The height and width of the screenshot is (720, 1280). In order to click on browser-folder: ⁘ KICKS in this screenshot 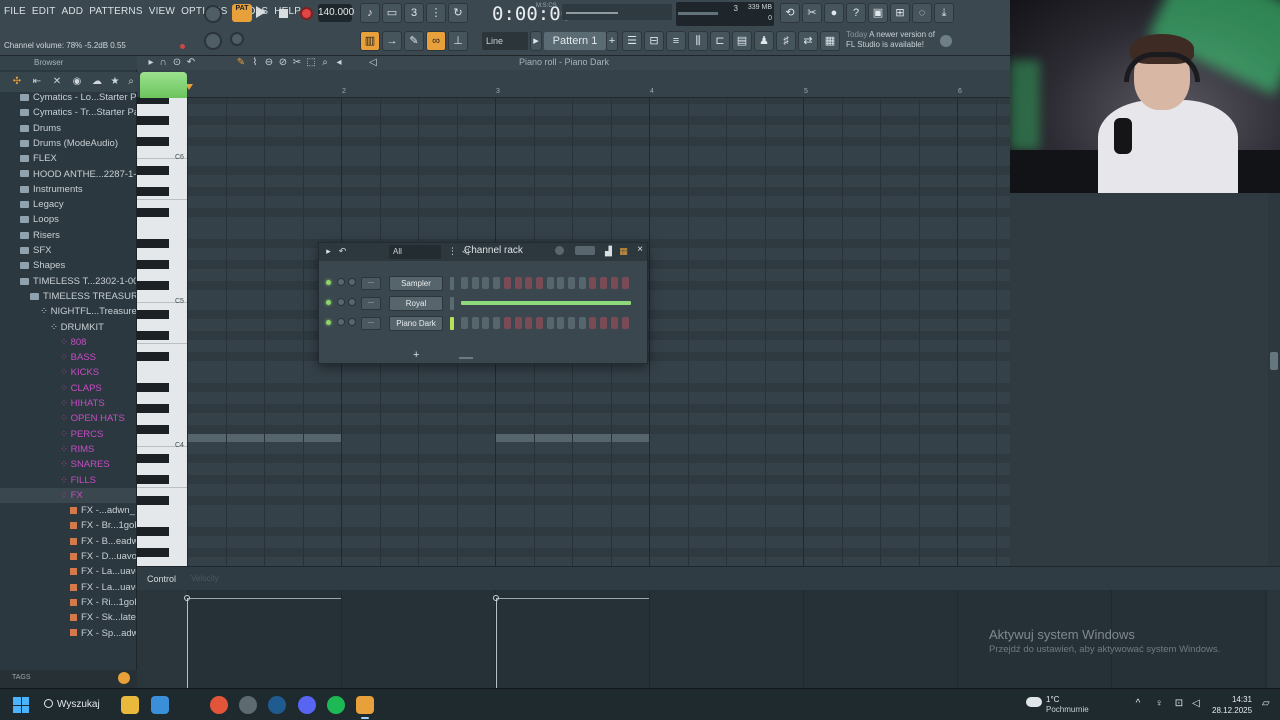, I will do `click(68, 372)`.